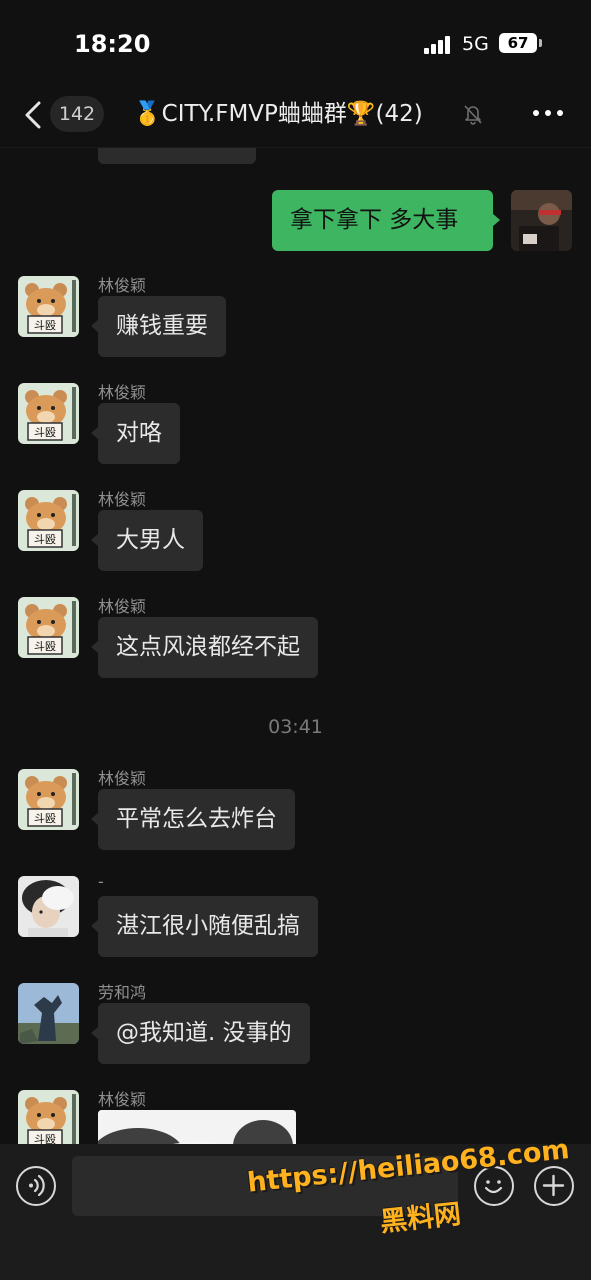 Image resolution: width=591 pixels, height=1280 pixels. I want to click on network-label: 5G, so click(475, 44).